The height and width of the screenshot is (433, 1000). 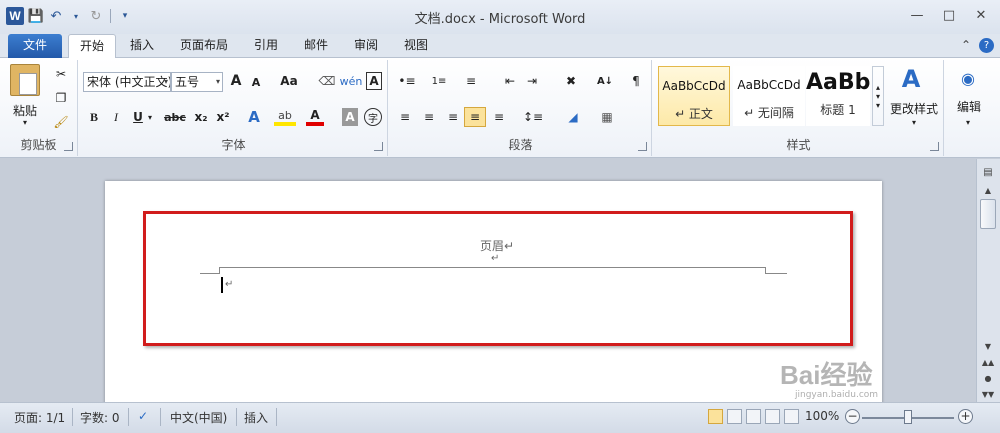 I want to click on show-marks-icon: ¶, so click(x=636, y=81).